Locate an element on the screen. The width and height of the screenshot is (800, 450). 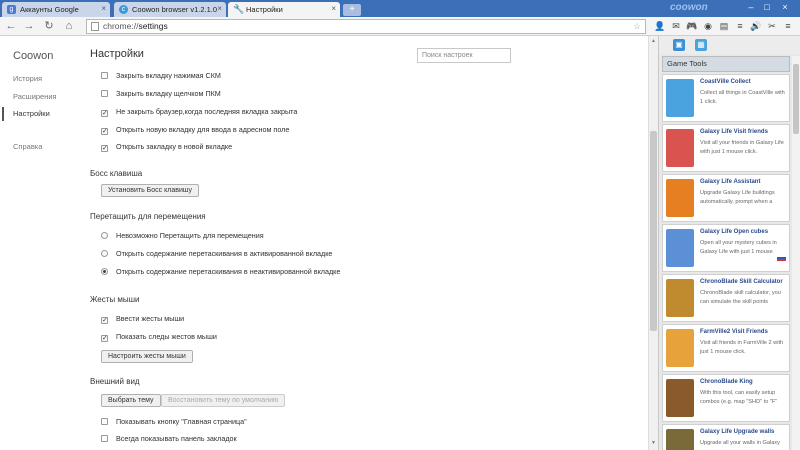
appearance-heading: Внешний вид is located at coordinates (115, 381).